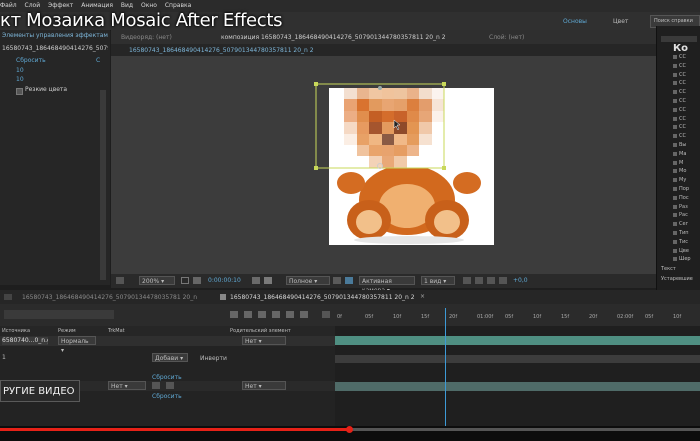 Image resolution: width=700 pixels, height=441 pixels. I want to click on col-parent: Родительский элемент, so click(260, 331).